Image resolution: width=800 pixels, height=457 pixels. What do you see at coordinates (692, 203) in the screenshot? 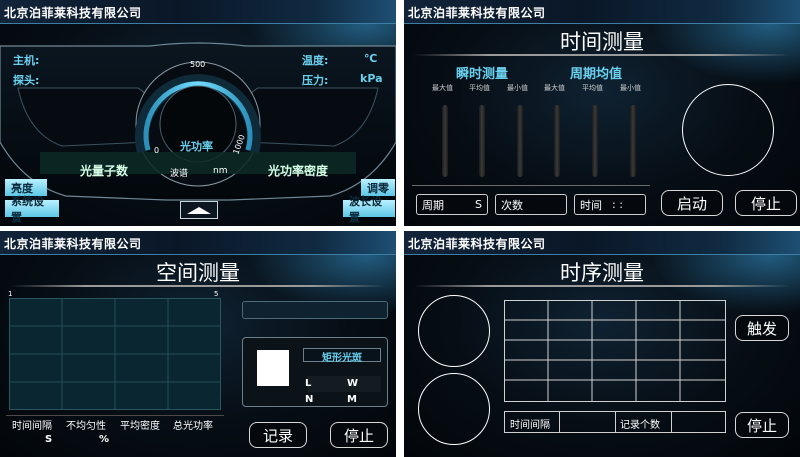
I see `start-button: 启动` at bounding box center [692, 203].